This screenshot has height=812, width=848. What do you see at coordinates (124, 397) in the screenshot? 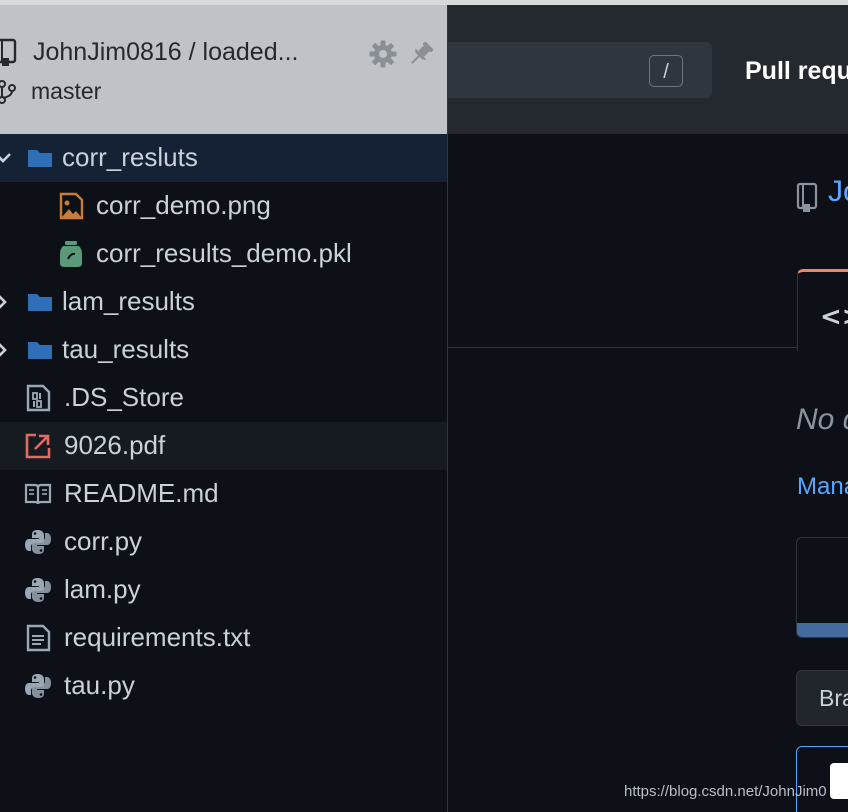
I see `tree-item-label: .DS_Store` at bounding box center [124, 397].